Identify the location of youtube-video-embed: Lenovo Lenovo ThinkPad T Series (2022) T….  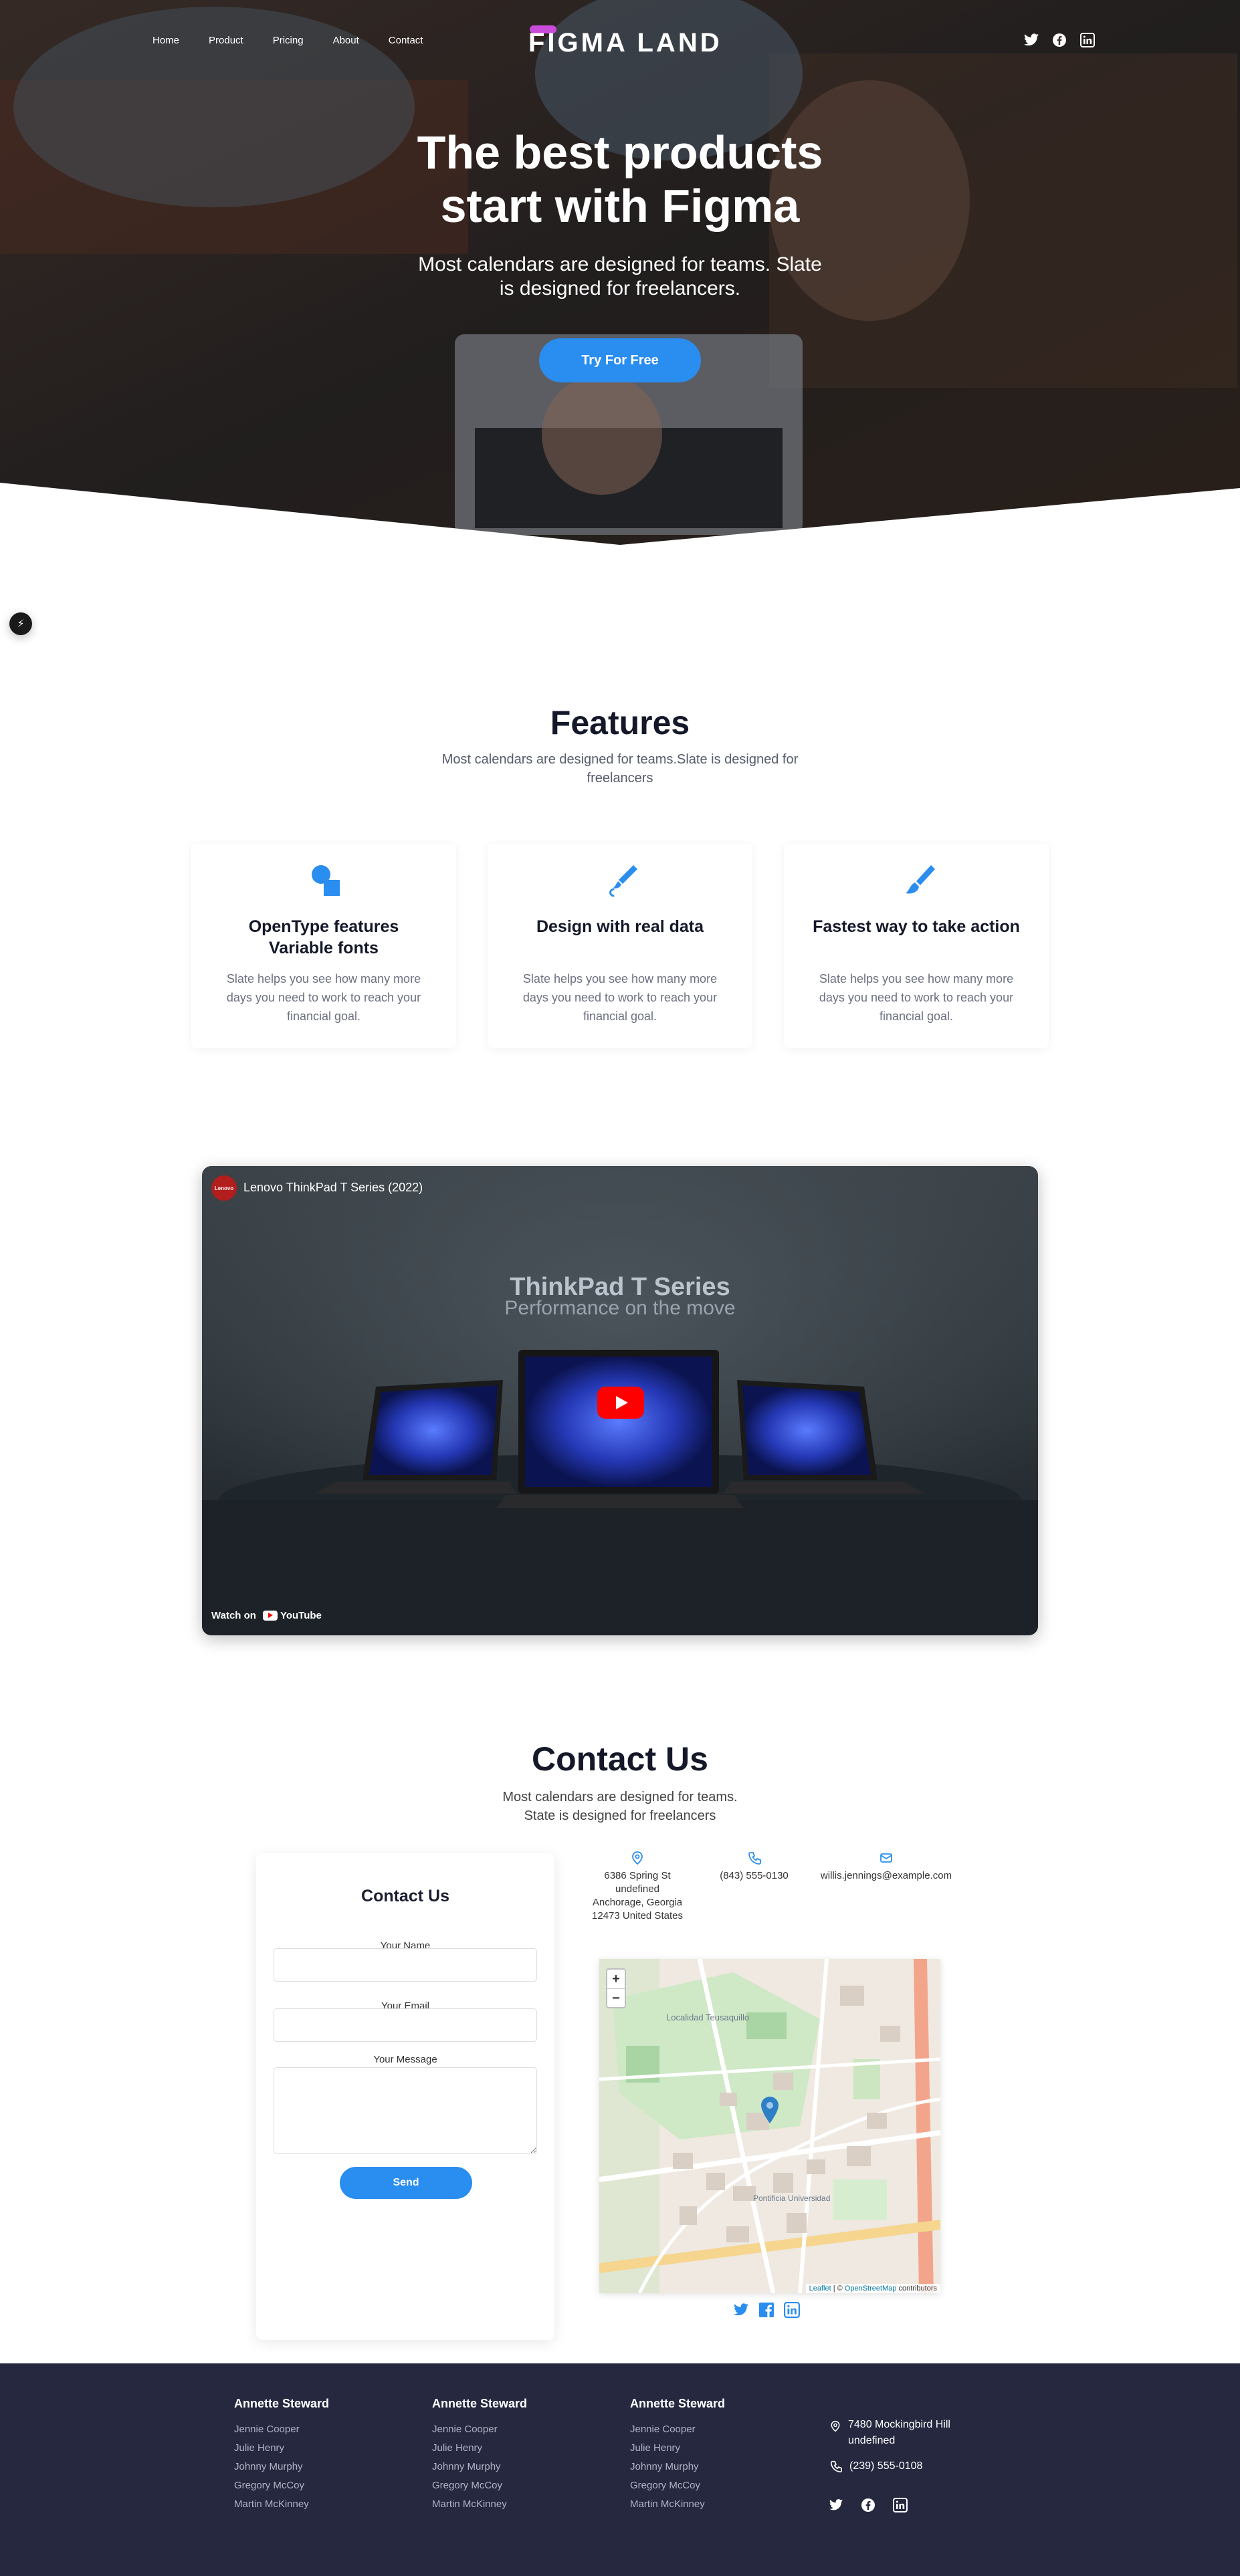
(620, 1400).